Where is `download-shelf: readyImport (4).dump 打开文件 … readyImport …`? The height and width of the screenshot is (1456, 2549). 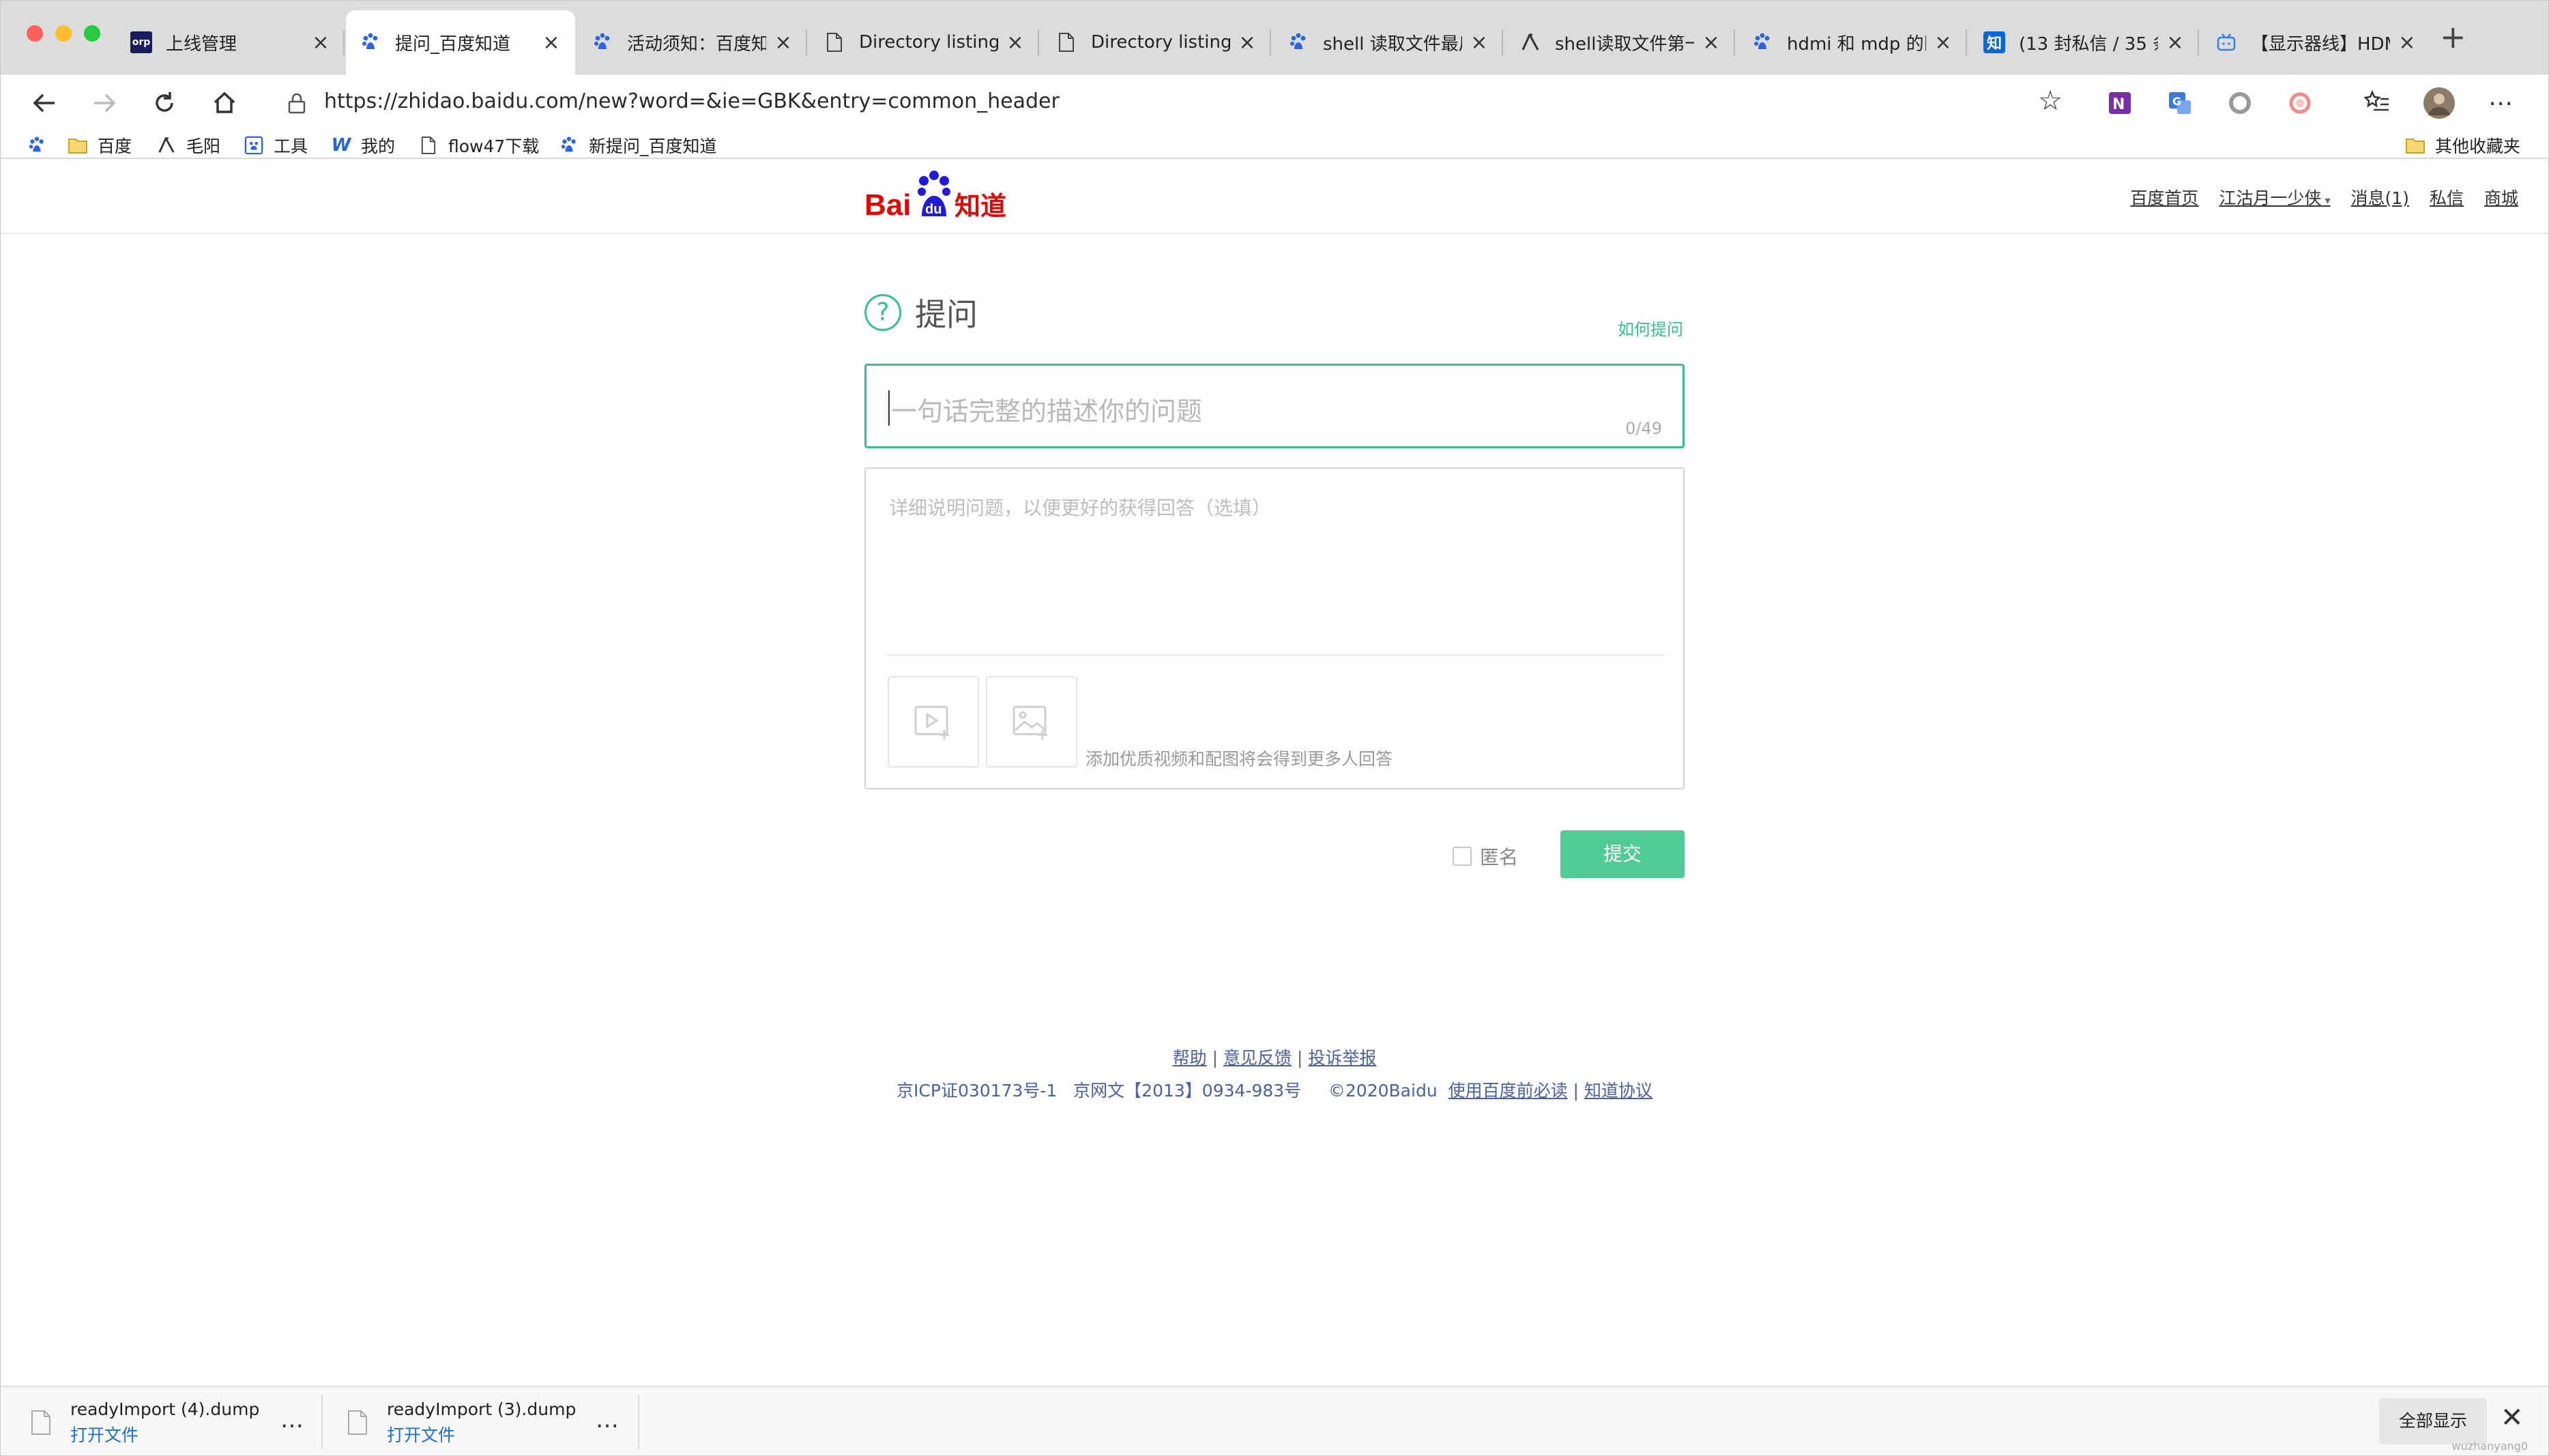 download-shelf: readyImport (4).dump 打开文件 … readyImport … is located at coordinates (1275, 1420).